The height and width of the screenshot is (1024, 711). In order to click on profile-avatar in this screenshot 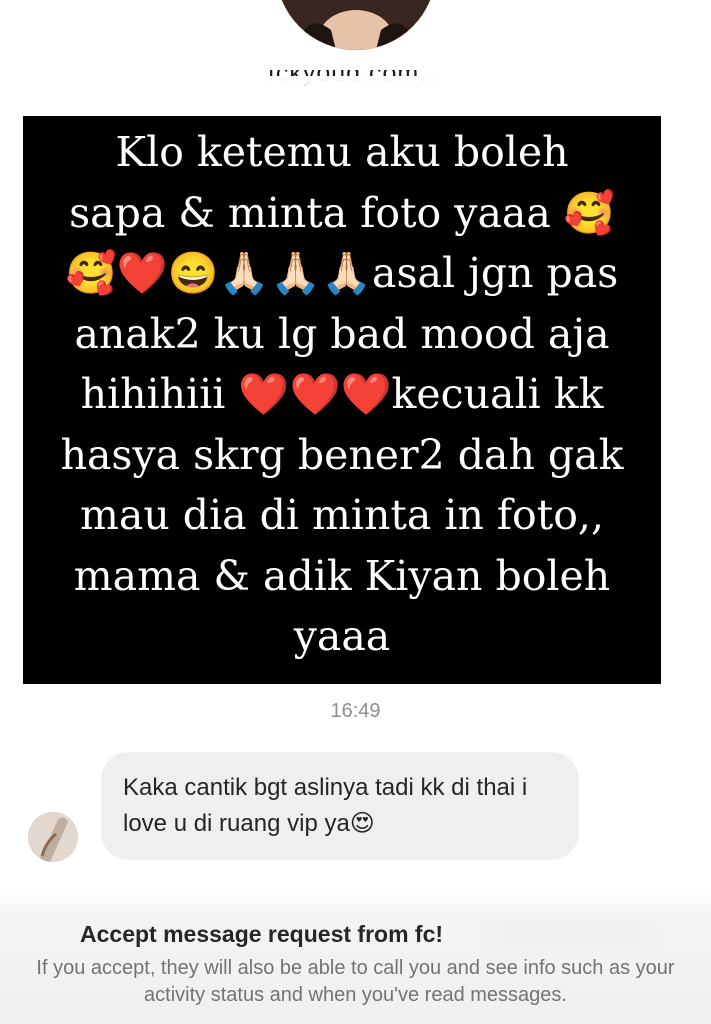, I will do `click(356, 25)`.